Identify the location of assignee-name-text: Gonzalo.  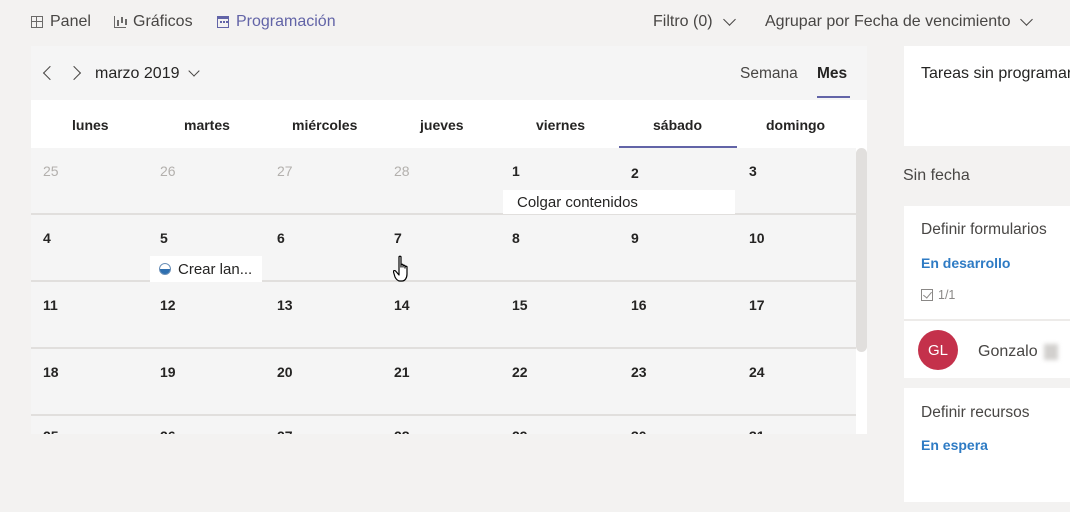
(1008, 351).